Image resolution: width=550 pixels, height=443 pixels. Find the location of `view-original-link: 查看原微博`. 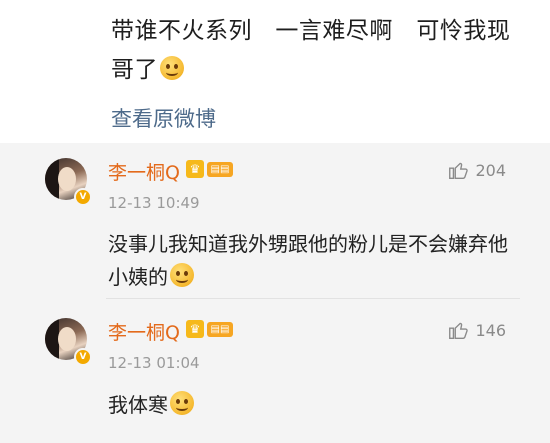

view-original-link: 查看原微博 is located at coordinates (163, 118).